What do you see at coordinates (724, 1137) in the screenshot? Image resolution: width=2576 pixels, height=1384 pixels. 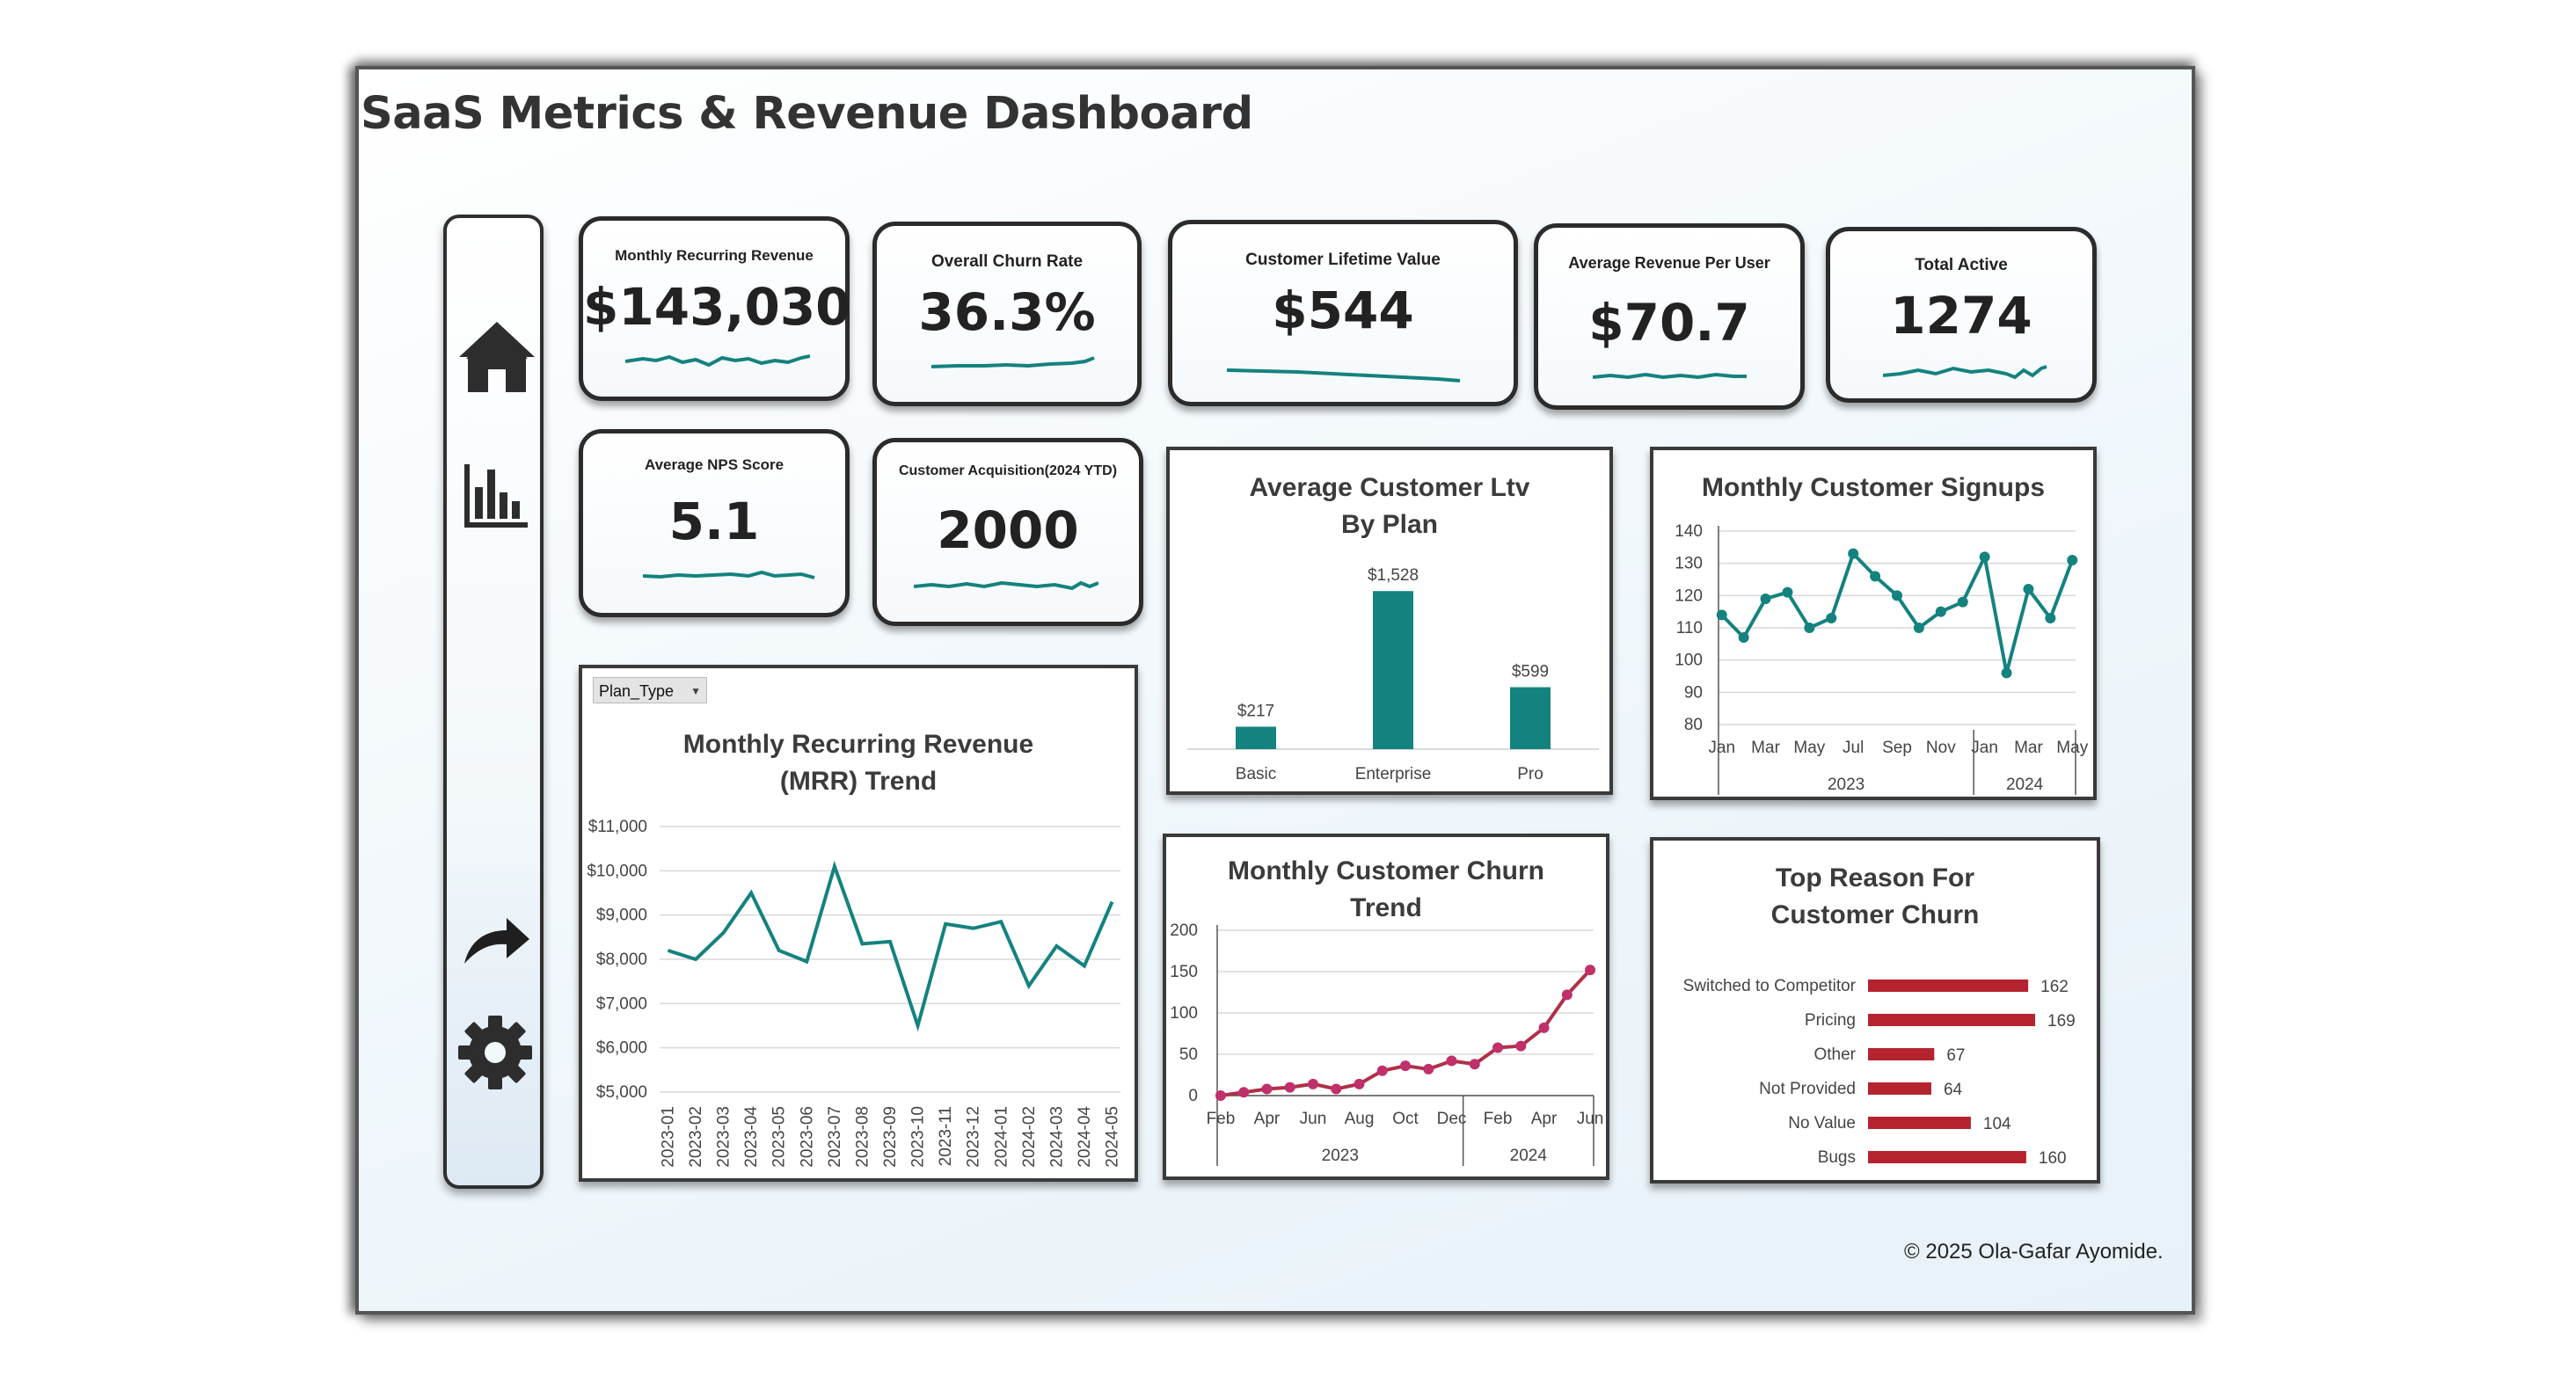 I see `x-tick-label: 2023-03` at bounding box center [724, 1137].